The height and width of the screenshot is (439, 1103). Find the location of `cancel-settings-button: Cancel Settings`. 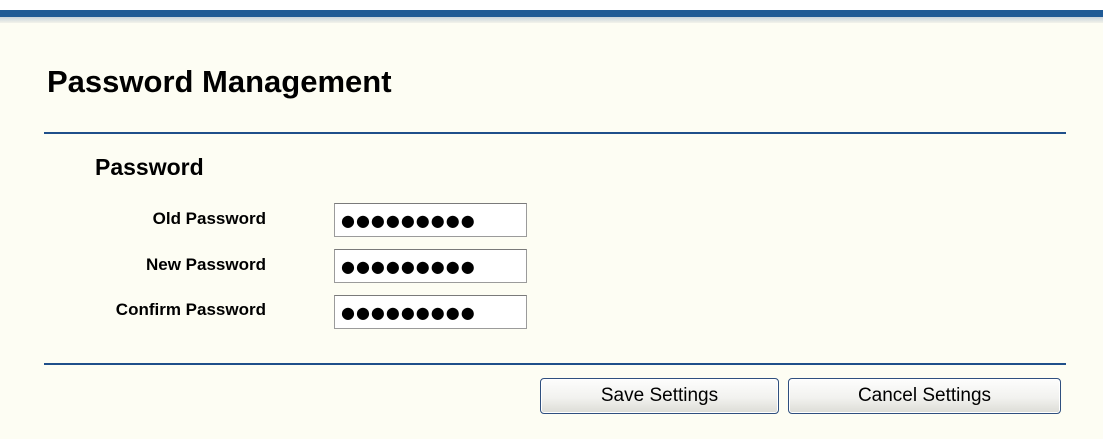

cancel-settings-button: Cancel Settings is located at coordinates (924, 396).